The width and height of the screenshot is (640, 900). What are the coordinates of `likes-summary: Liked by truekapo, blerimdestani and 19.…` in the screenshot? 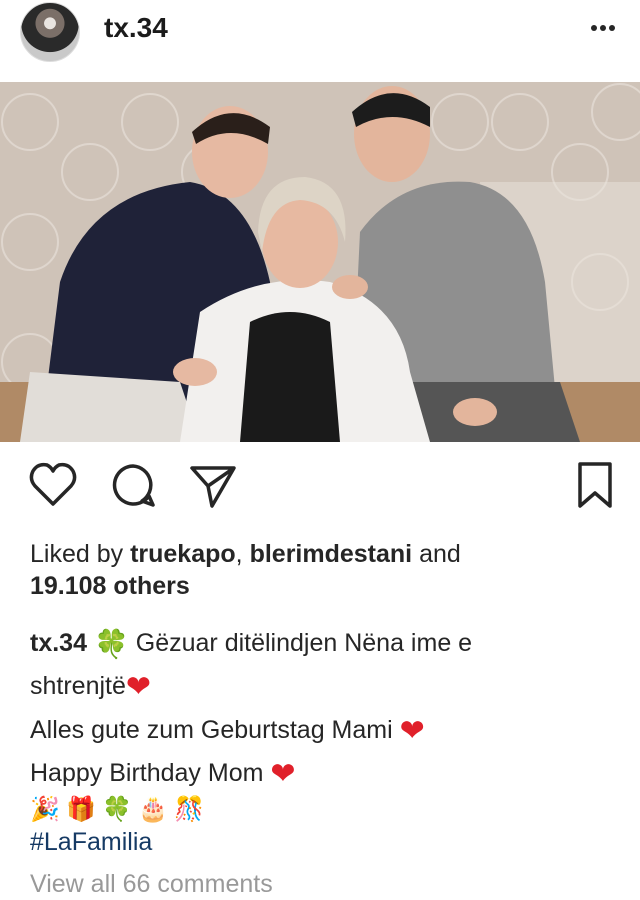 It's located at (325, 570).